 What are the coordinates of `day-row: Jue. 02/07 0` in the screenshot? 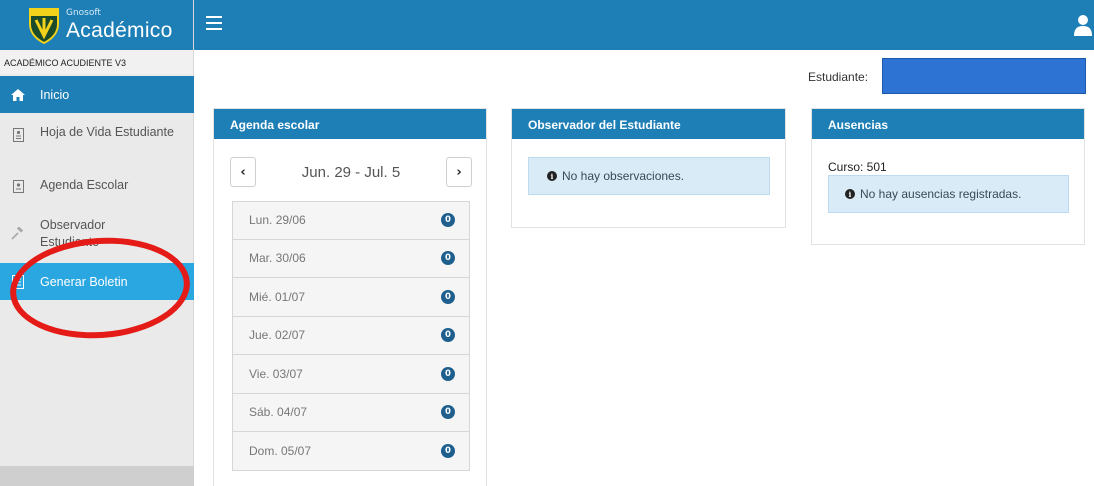 It's located at (351, 335).